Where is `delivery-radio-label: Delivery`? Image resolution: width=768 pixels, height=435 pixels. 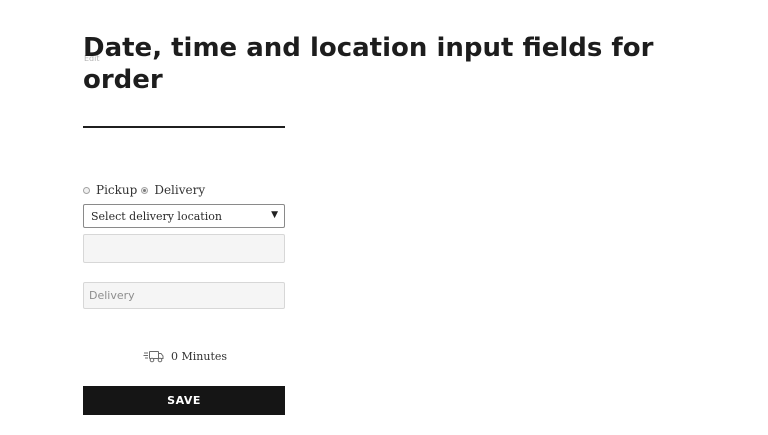
delivery-radio-label: Delivery is located at coordinates (179, 190).